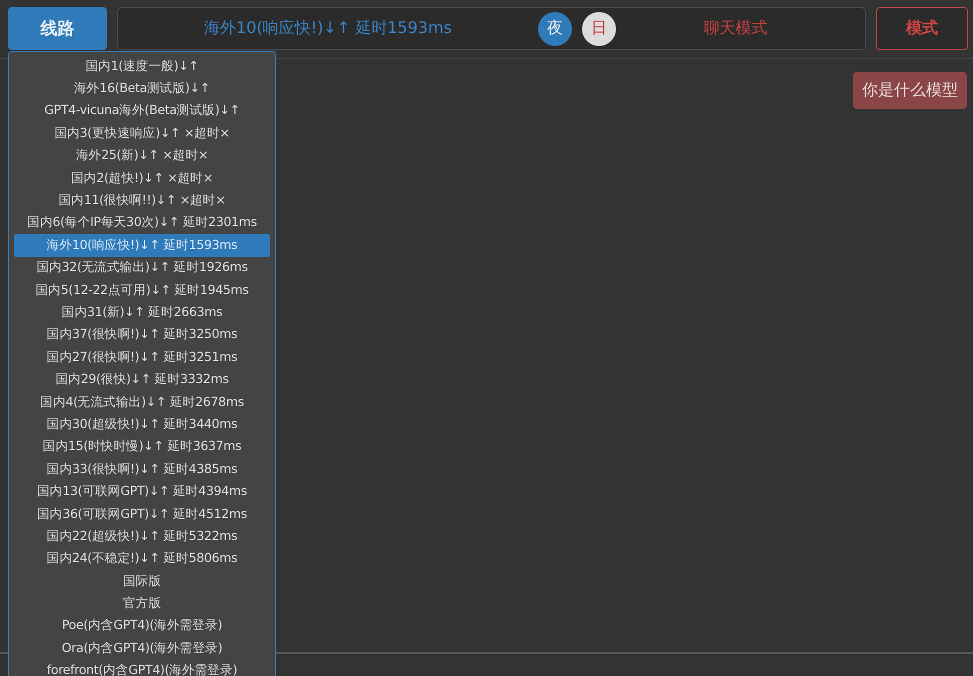 The height and width of the screenshot is (676, 973). I want to click on theme-toggle: 夜, so click(555, 29).